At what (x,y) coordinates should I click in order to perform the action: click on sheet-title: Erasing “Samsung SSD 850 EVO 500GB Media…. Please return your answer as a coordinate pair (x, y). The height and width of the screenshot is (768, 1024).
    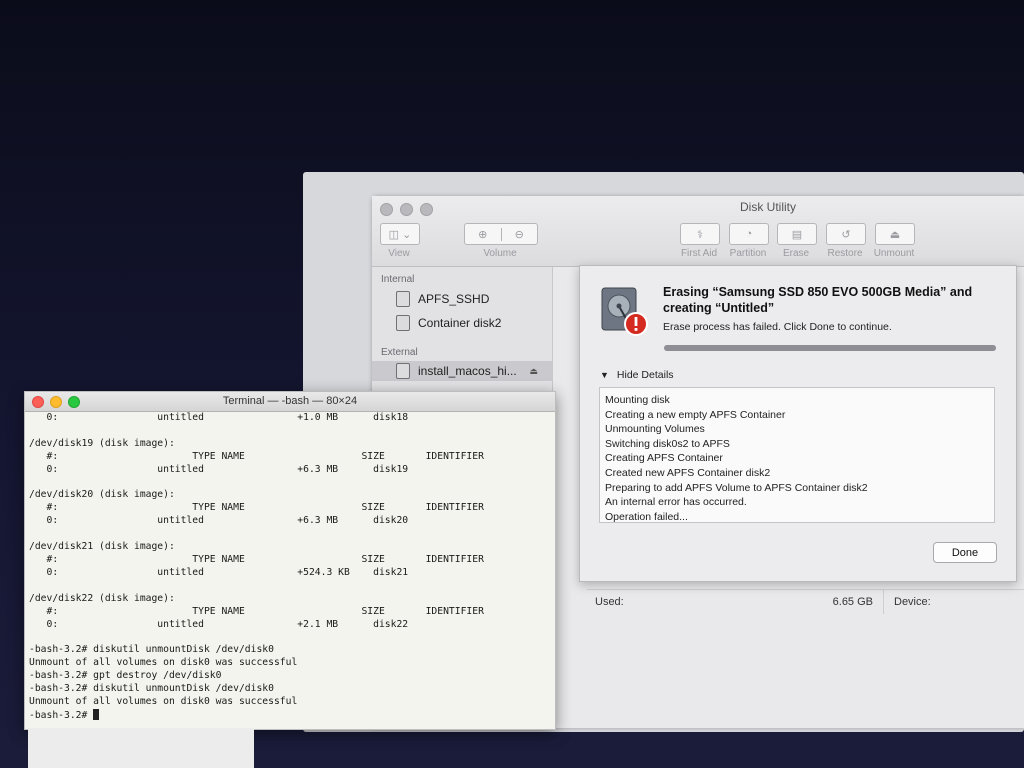
    Looking at the image, I should click on (818, 300).